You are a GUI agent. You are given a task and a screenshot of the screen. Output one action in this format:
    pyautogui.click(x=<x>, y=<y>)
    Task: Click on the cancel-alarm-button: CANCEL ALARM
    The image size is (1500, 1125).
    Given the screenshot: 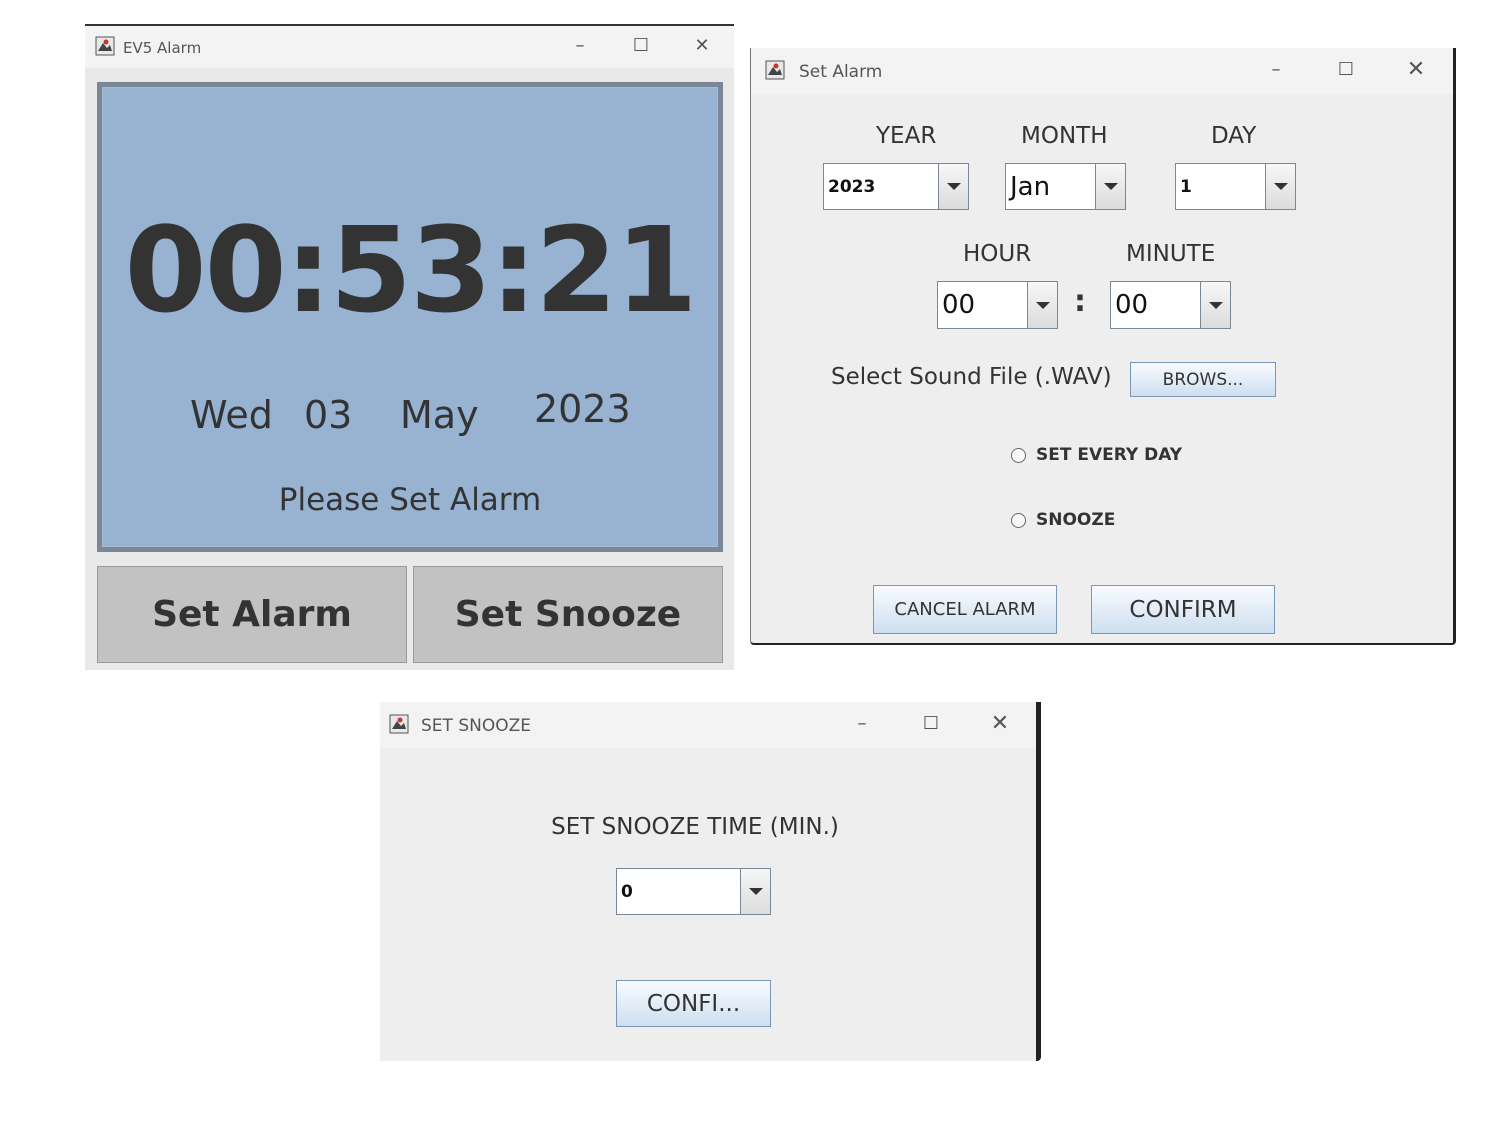 What is the action you would take?
    pyautogui.click(x=965, y=609)
    